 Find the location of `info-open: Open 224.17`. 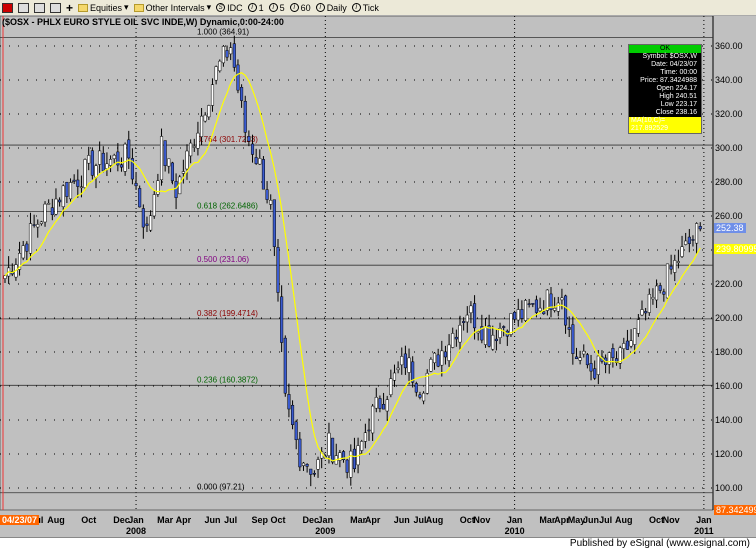

info-open: Open 224.17 is located at coordinates (676, 88).